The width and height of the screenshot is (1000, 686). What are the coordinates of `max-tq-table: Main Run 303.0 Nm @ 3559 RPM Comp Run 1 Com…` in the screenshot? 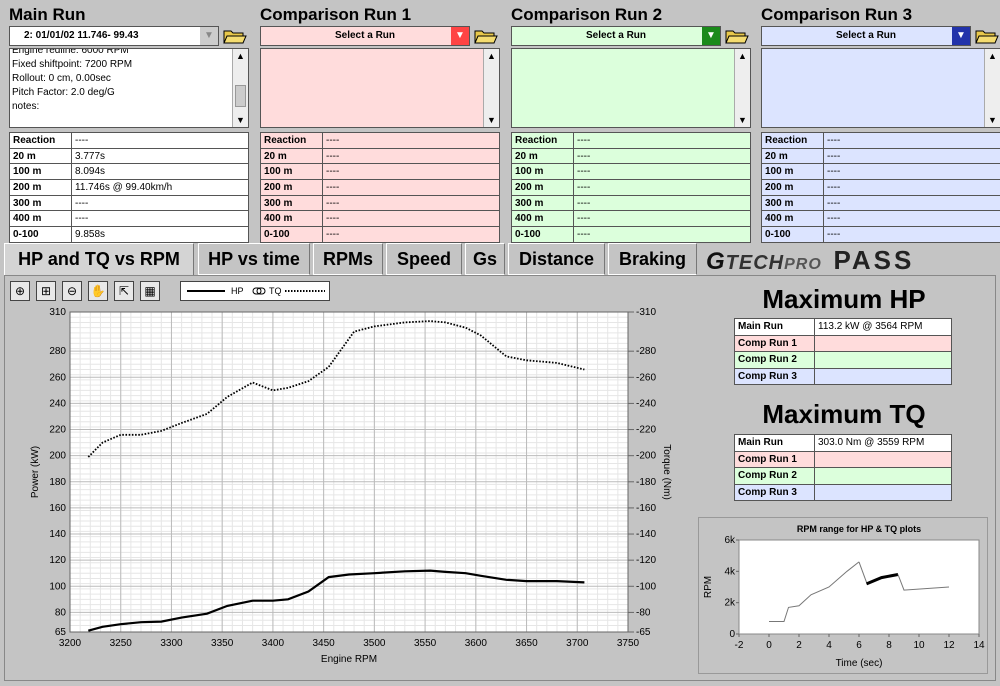 It's located at (843, 467).